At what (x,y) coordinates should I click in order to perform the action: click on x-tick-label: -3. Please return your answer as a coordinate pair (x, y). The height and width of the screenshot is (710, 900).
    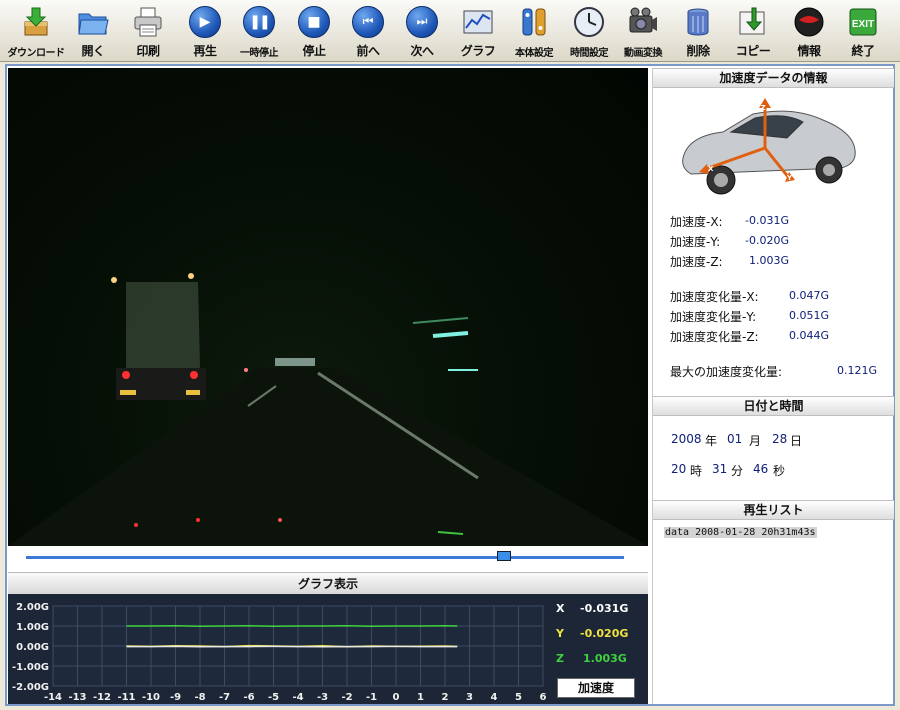
    Looking at the image, I should click on (322, 697).